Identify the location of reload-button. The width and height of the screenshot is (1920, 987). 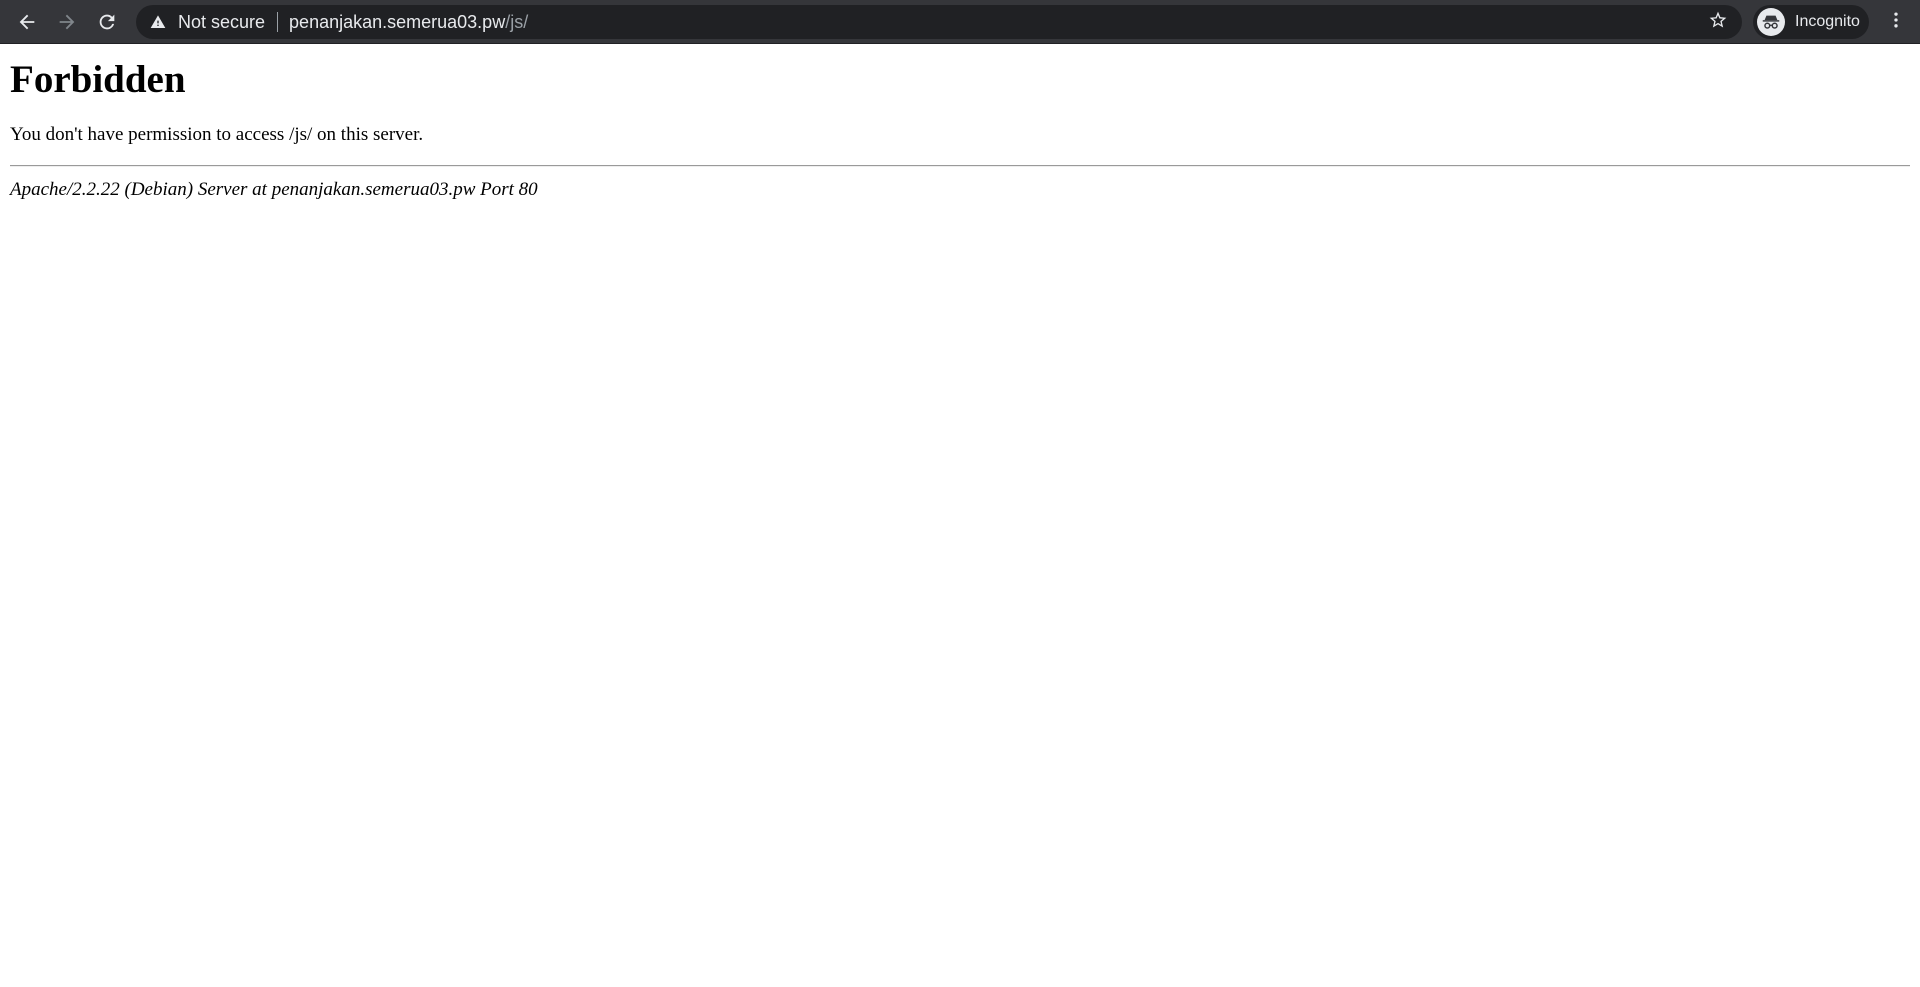
(107, 22).